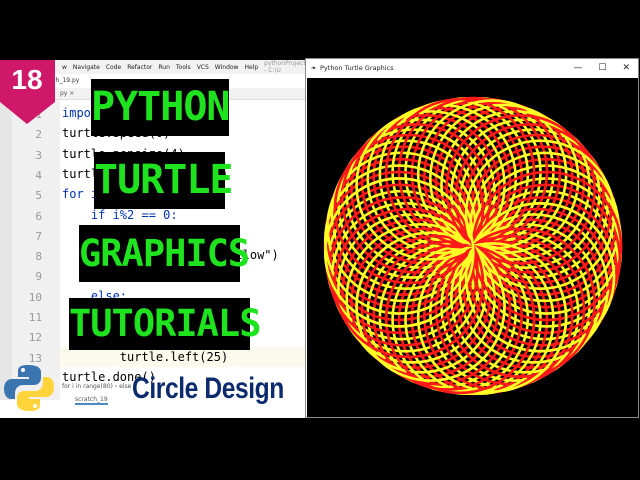 This screenshot has height=480, width=640. I want to click on episode-number: 18, so click(27, 79).